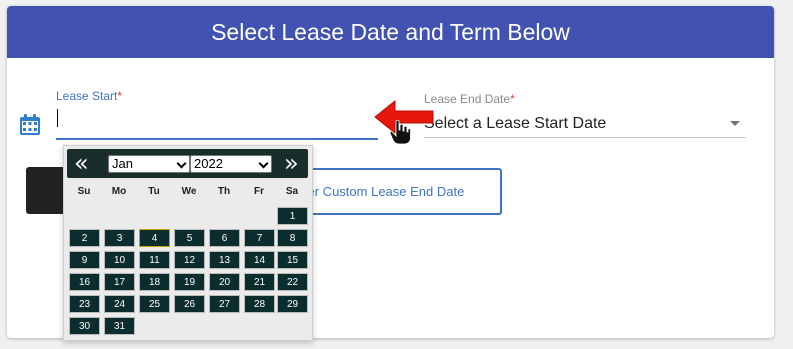 This screenshot has width=793, height=349. I want to click on weekday-header: Fr, so click(259, 191).